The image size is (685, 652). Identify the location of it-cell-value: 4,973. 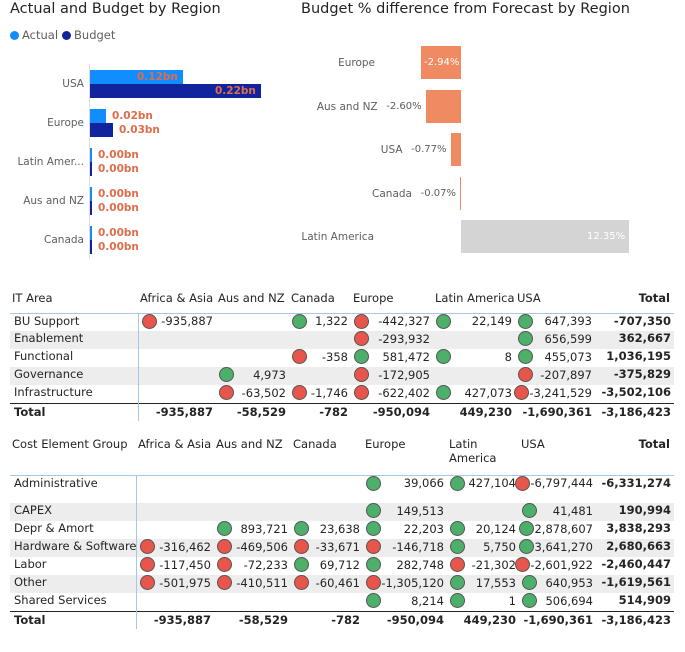
(269, 374).